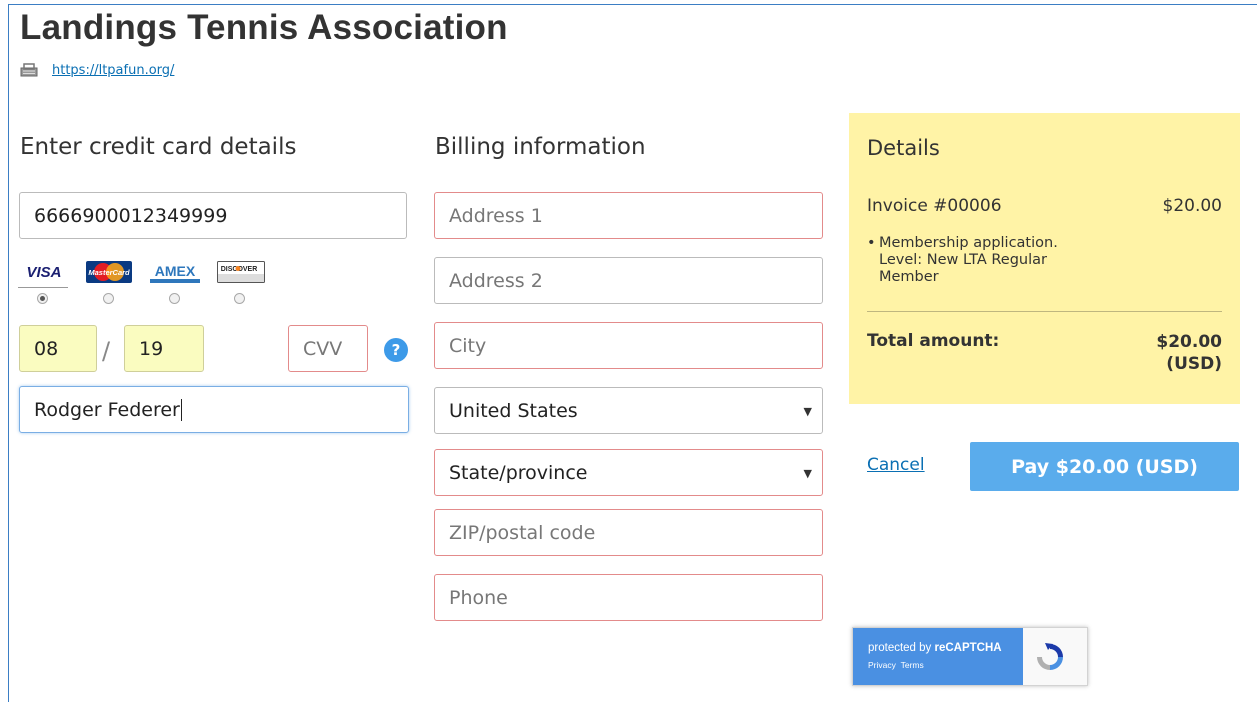  Describe the element at coordinates (323, 348) in the screenshot. I see `cvv-placeholder: CVV` at that location.